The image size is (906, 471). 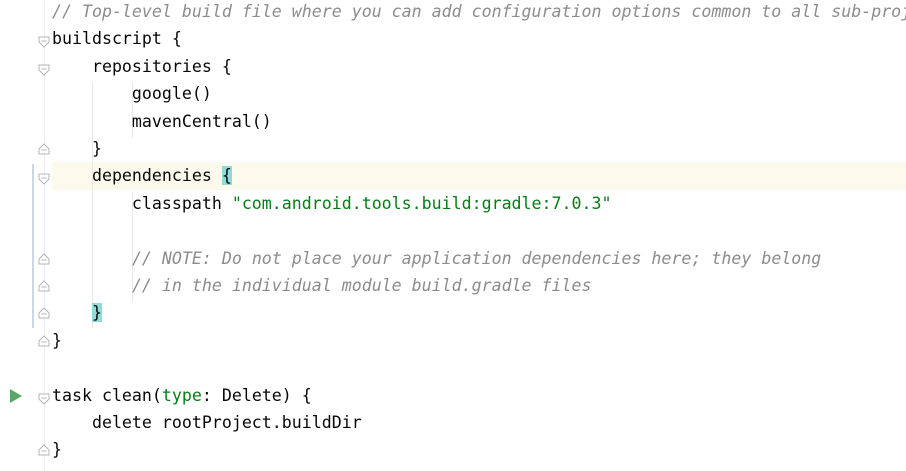 I want to click on code-token: task clean(, so click(x=107, y=395).